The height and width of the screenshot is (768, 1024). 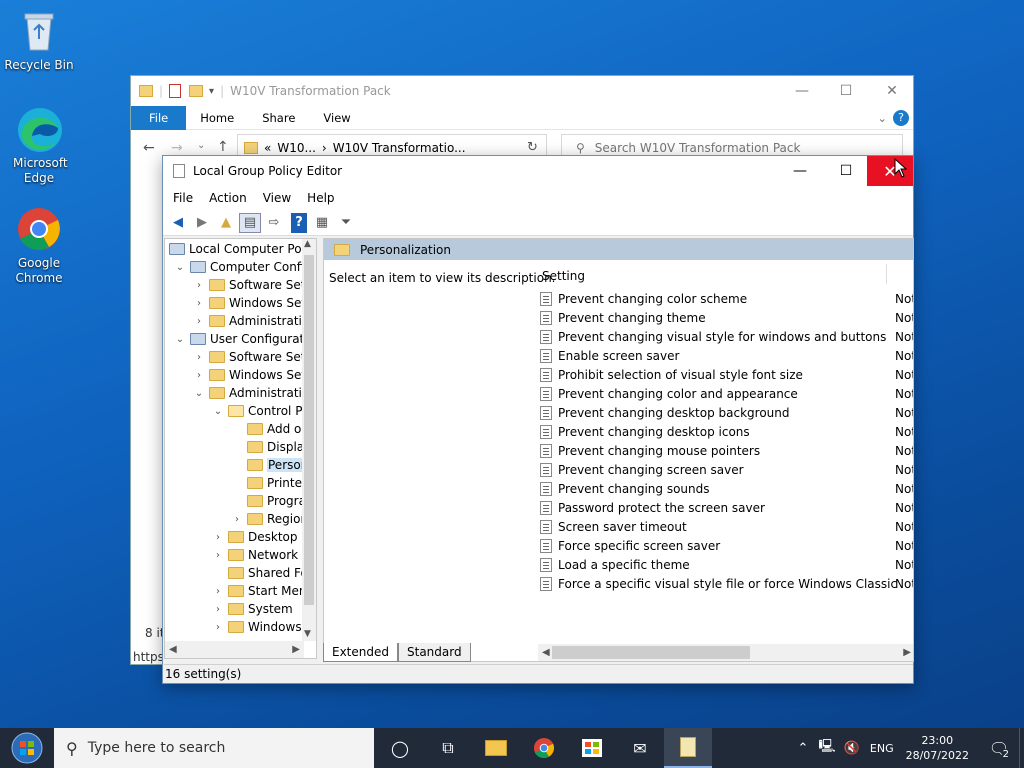 I want to click on mail-taskbar-icon: ✉, so click(x=640, y=748).